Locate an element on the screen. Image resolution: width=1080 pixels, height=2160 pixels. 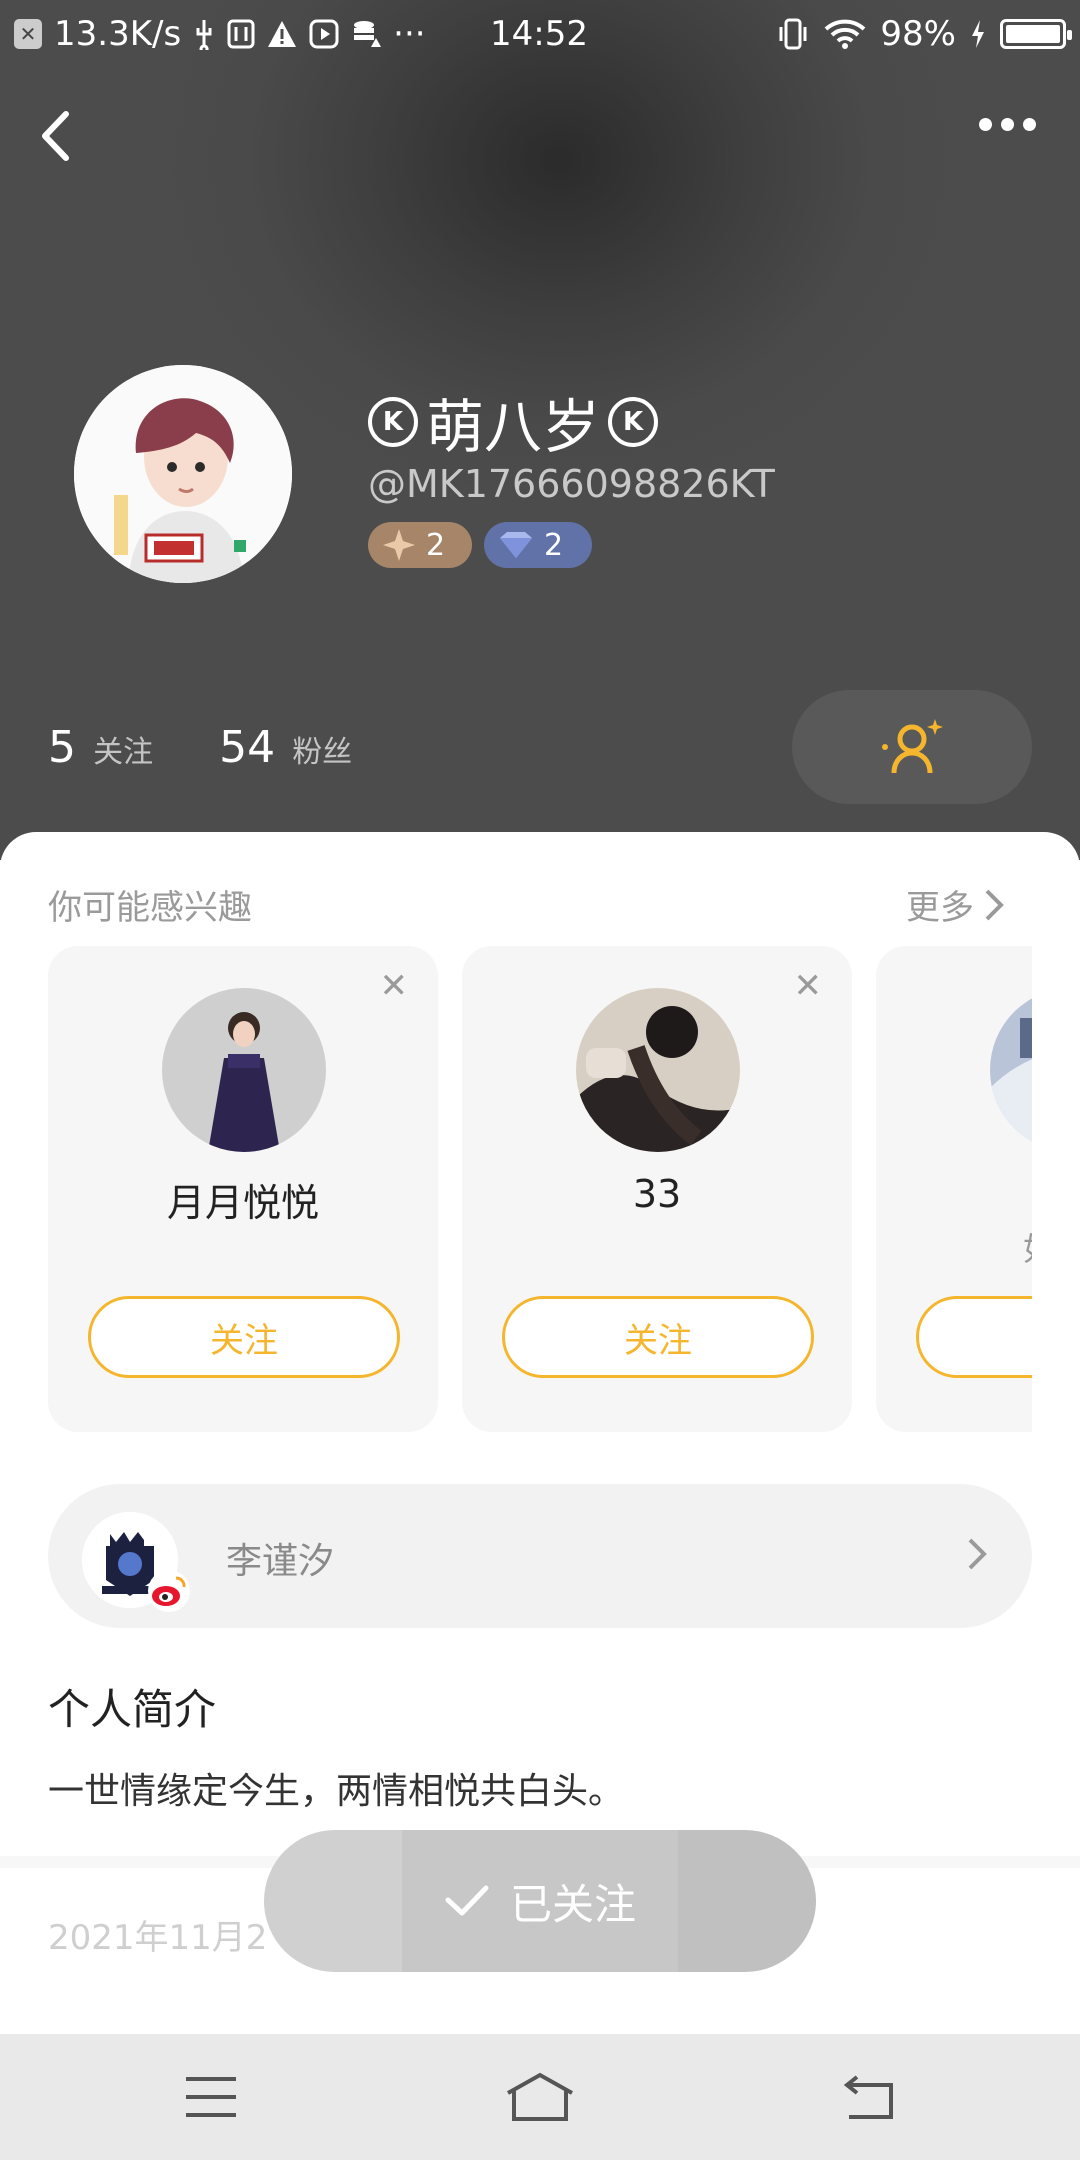
more-options-button is located at coordinates (1007, 124).